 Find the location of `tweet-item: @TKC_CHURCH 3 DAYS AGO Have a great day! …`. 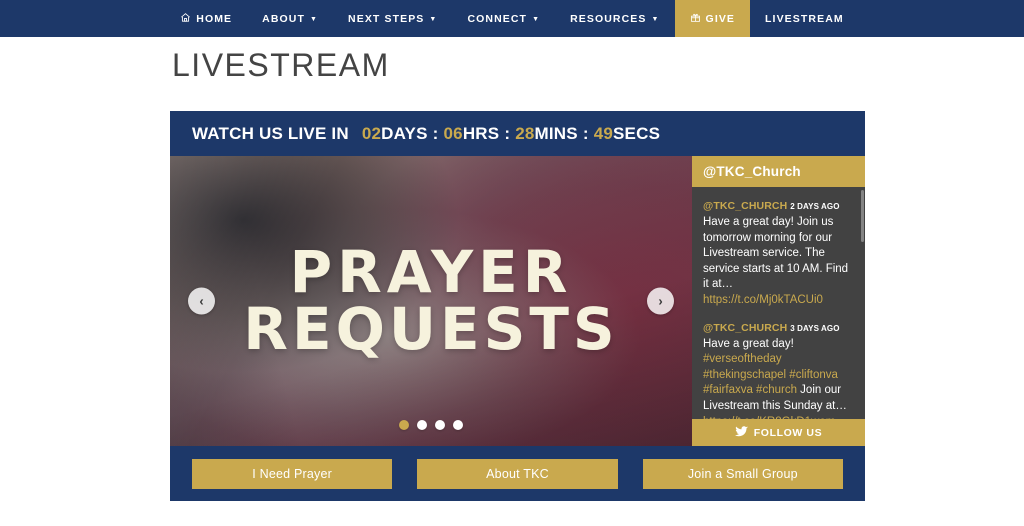

tweet-item: @TKC_CHURCH 3 DAYS AGO Have a great day! … is located at coordinates (778, 374).